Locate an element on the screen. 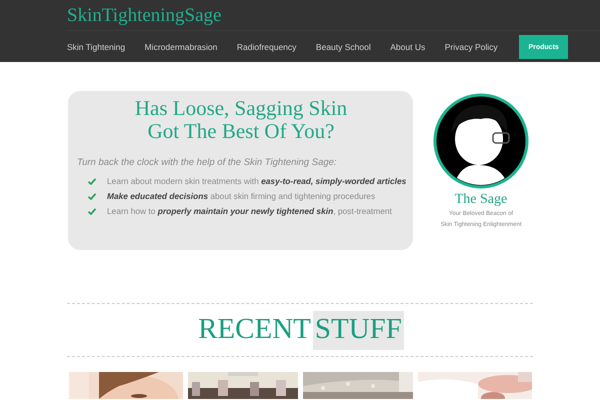  nav-link: Radiofrequency is located at coordinates (266, 47).